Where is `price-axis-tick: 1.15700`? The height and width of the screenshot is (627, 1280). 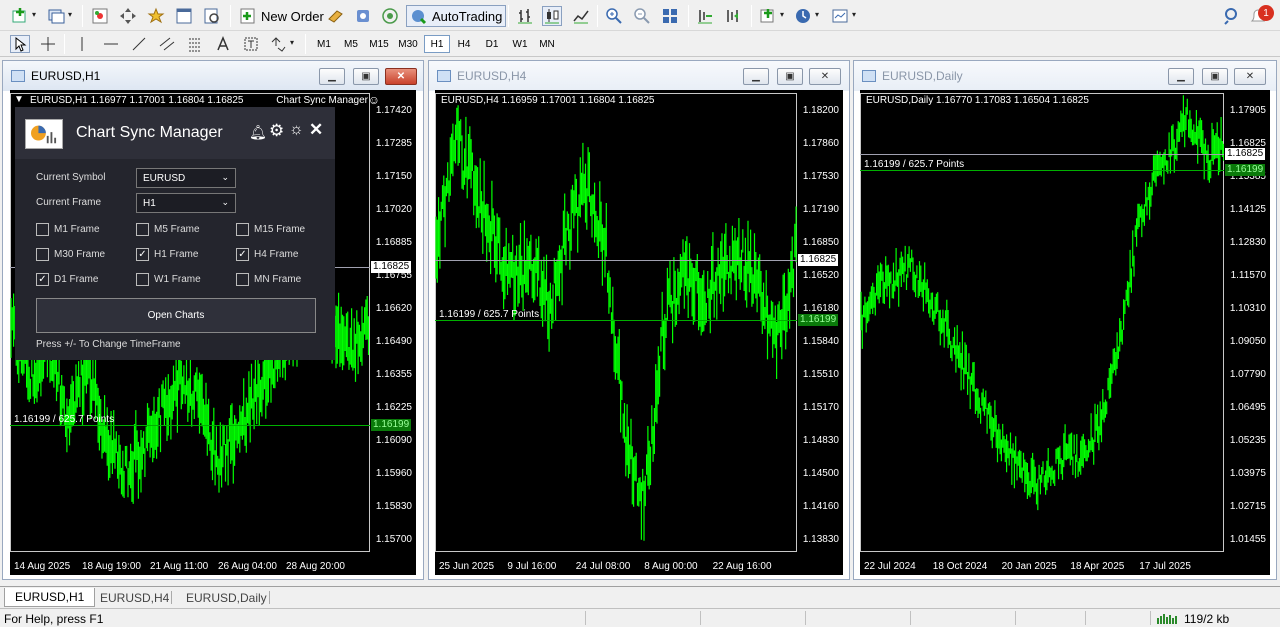
price-axis-tick: 1.15700 is located at coordinates (393, 539).